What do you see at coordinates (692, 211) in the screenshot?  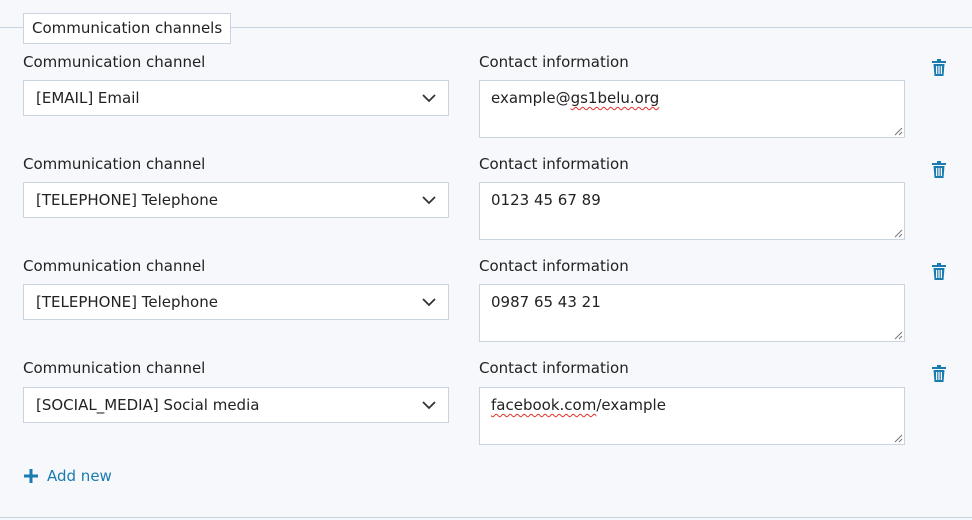 I see `contact-input: 0123 45 67 89` at bounding box center [692, 211].